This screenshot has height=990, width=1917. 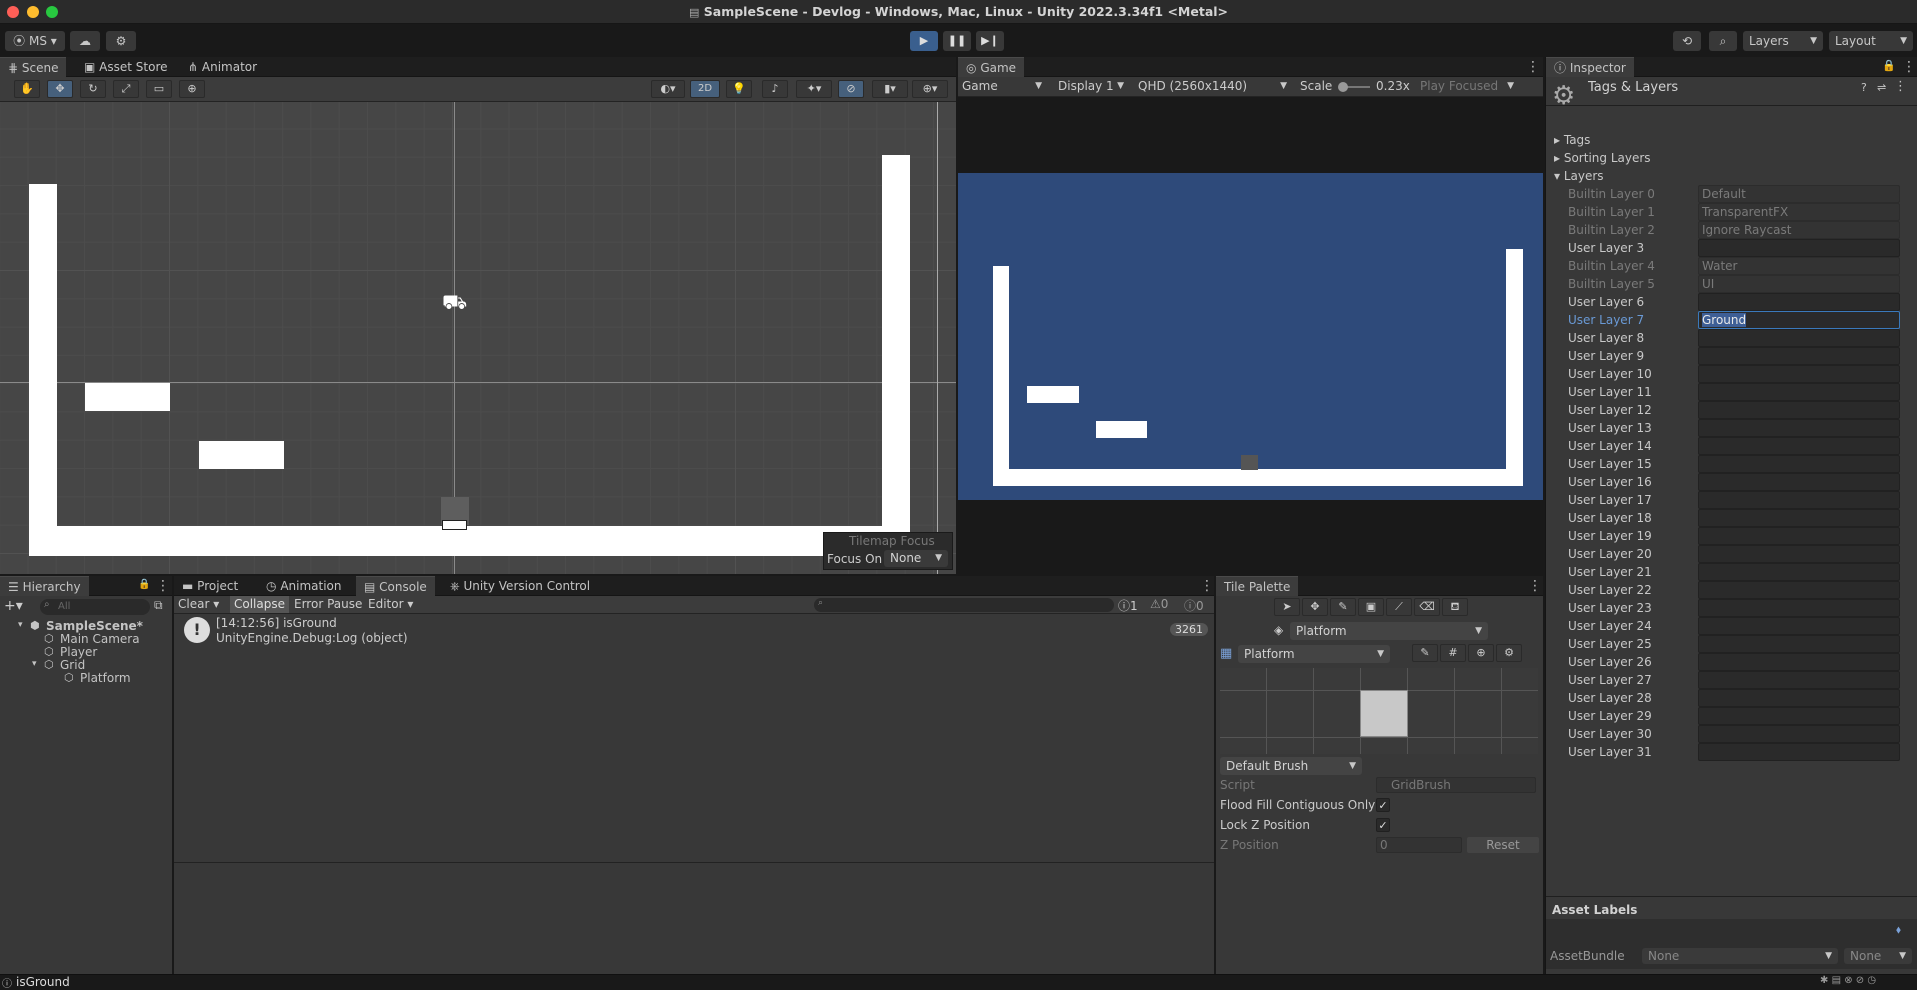 I want to click on auto-generate-icon: ◷, so click(x=1871, y=980).